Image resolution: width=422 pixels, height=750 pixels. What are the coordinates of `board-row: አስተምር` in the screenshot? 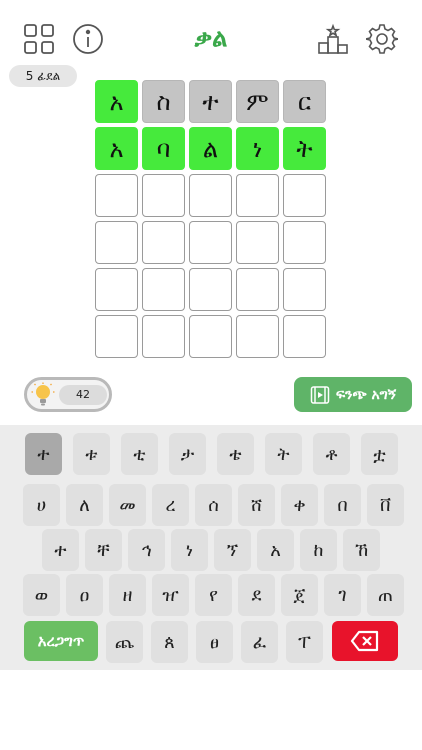 It's located at (211, 101).